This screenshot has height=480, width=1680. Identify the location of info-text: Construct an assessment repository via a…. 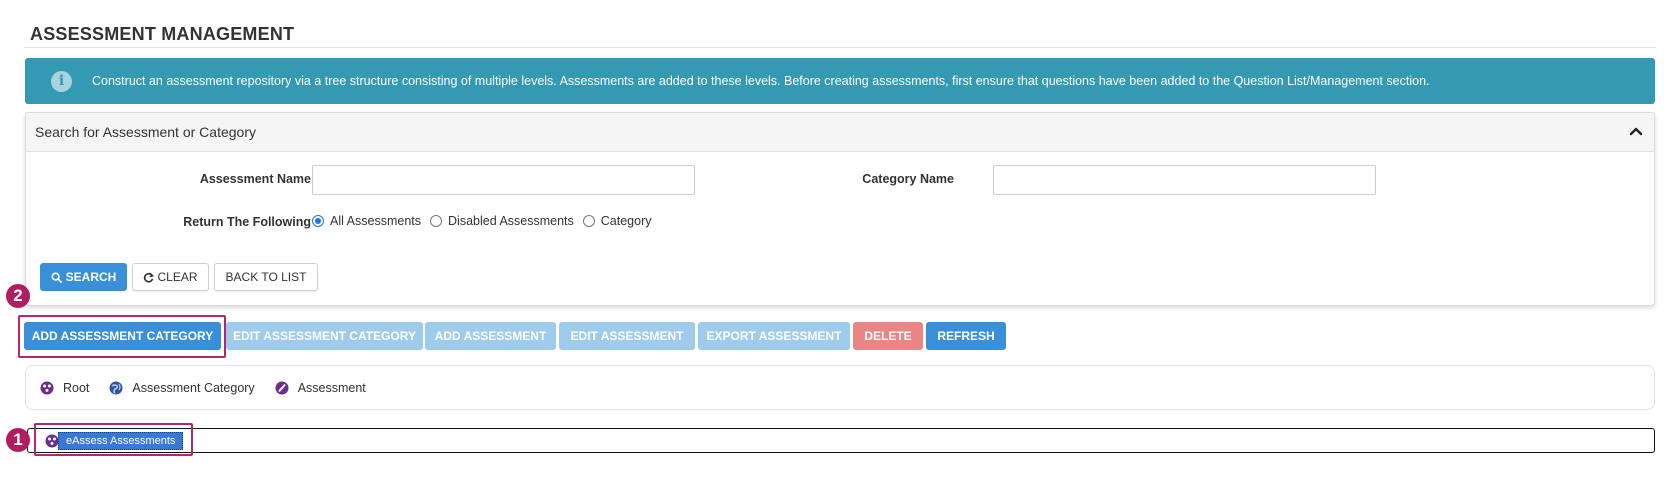
(761, 81).